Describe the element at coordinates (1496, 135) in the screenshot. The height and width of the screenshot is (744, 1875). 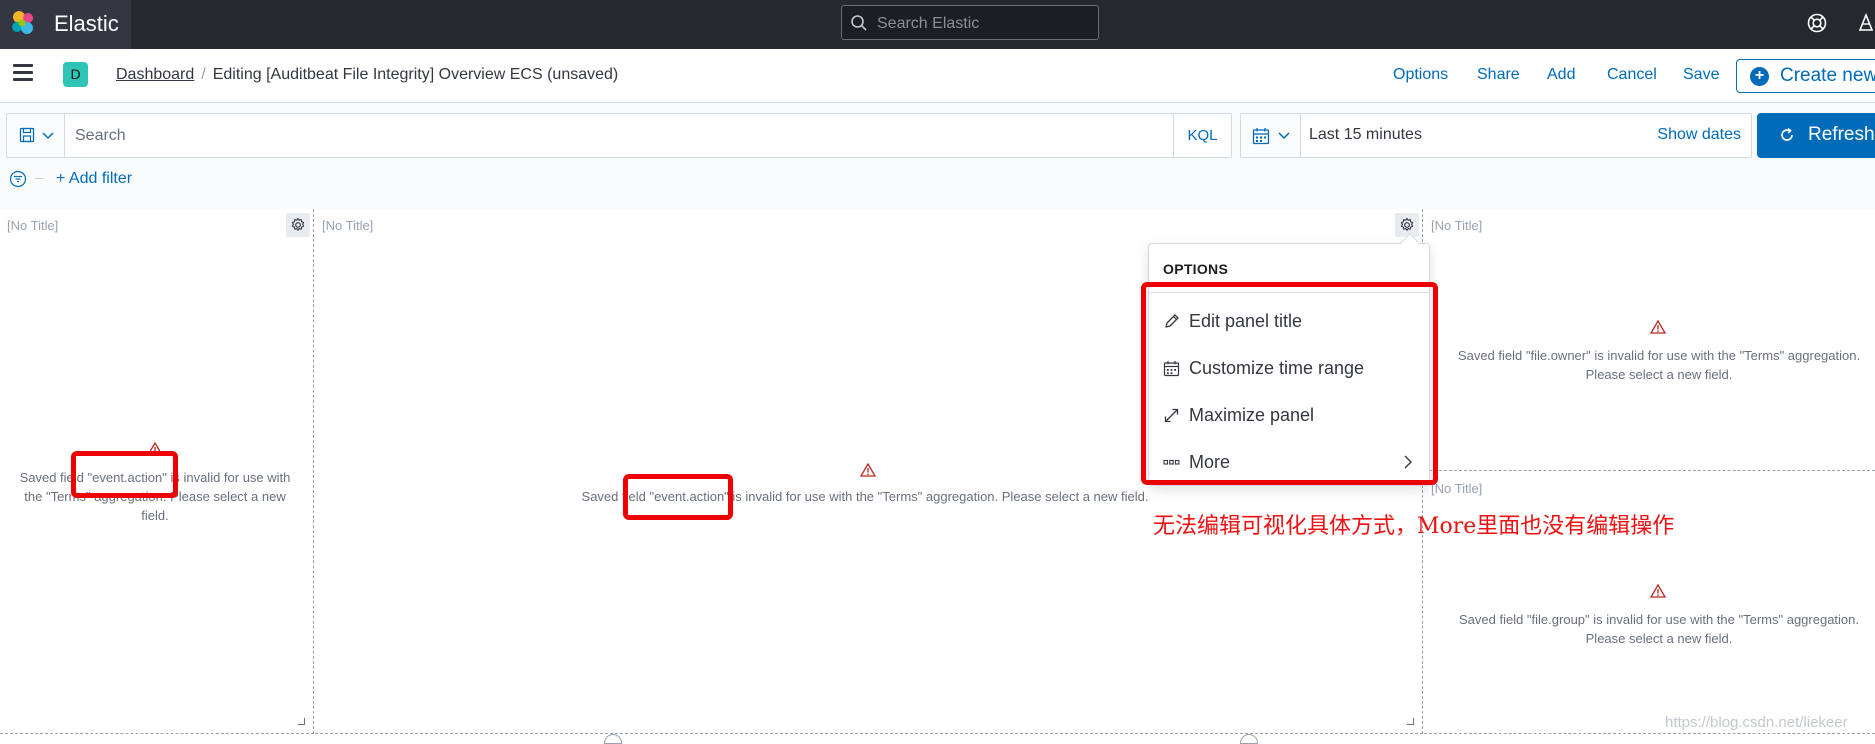
I see `date-picker: Last 15 minutes Show dates` at that location.